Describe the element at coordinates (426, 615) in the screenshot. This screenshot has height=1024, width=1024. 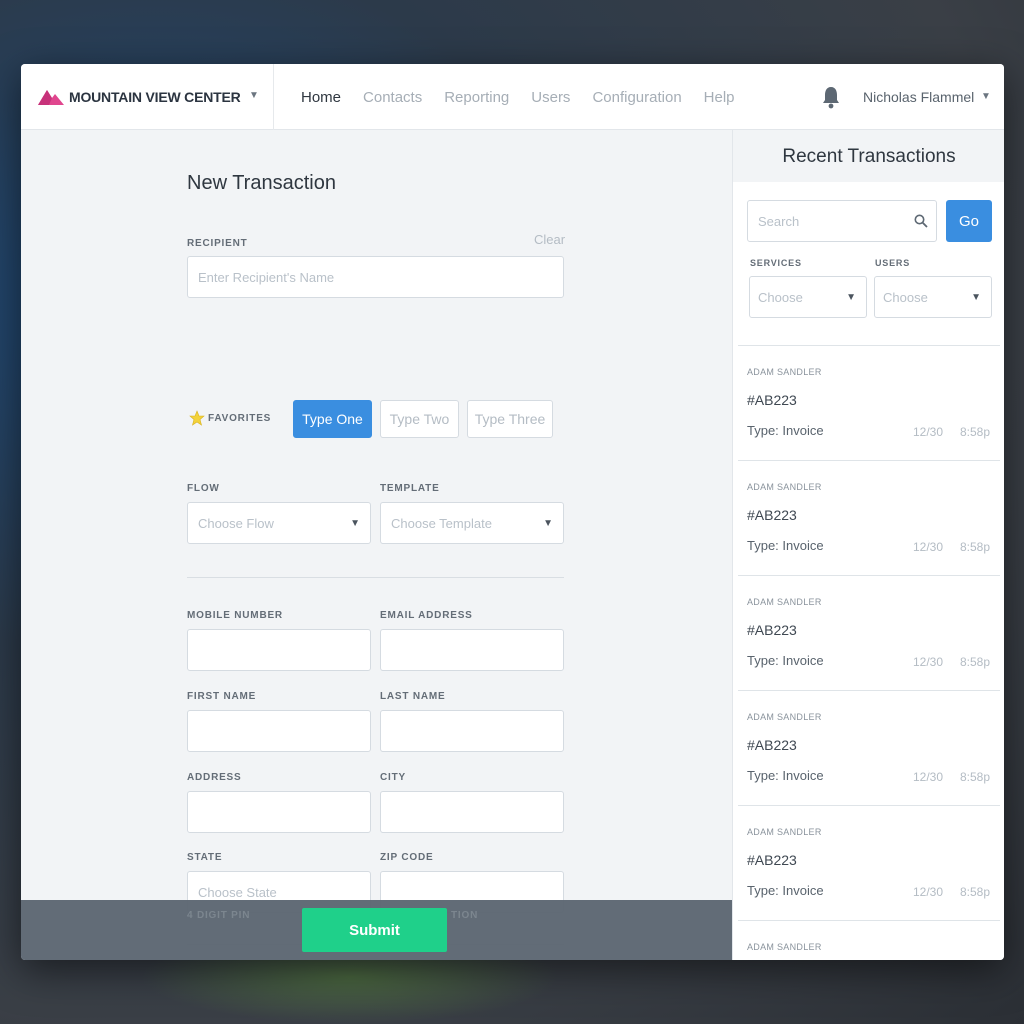
I see `email-address-label: EMAIL ADDRESS` at that location.